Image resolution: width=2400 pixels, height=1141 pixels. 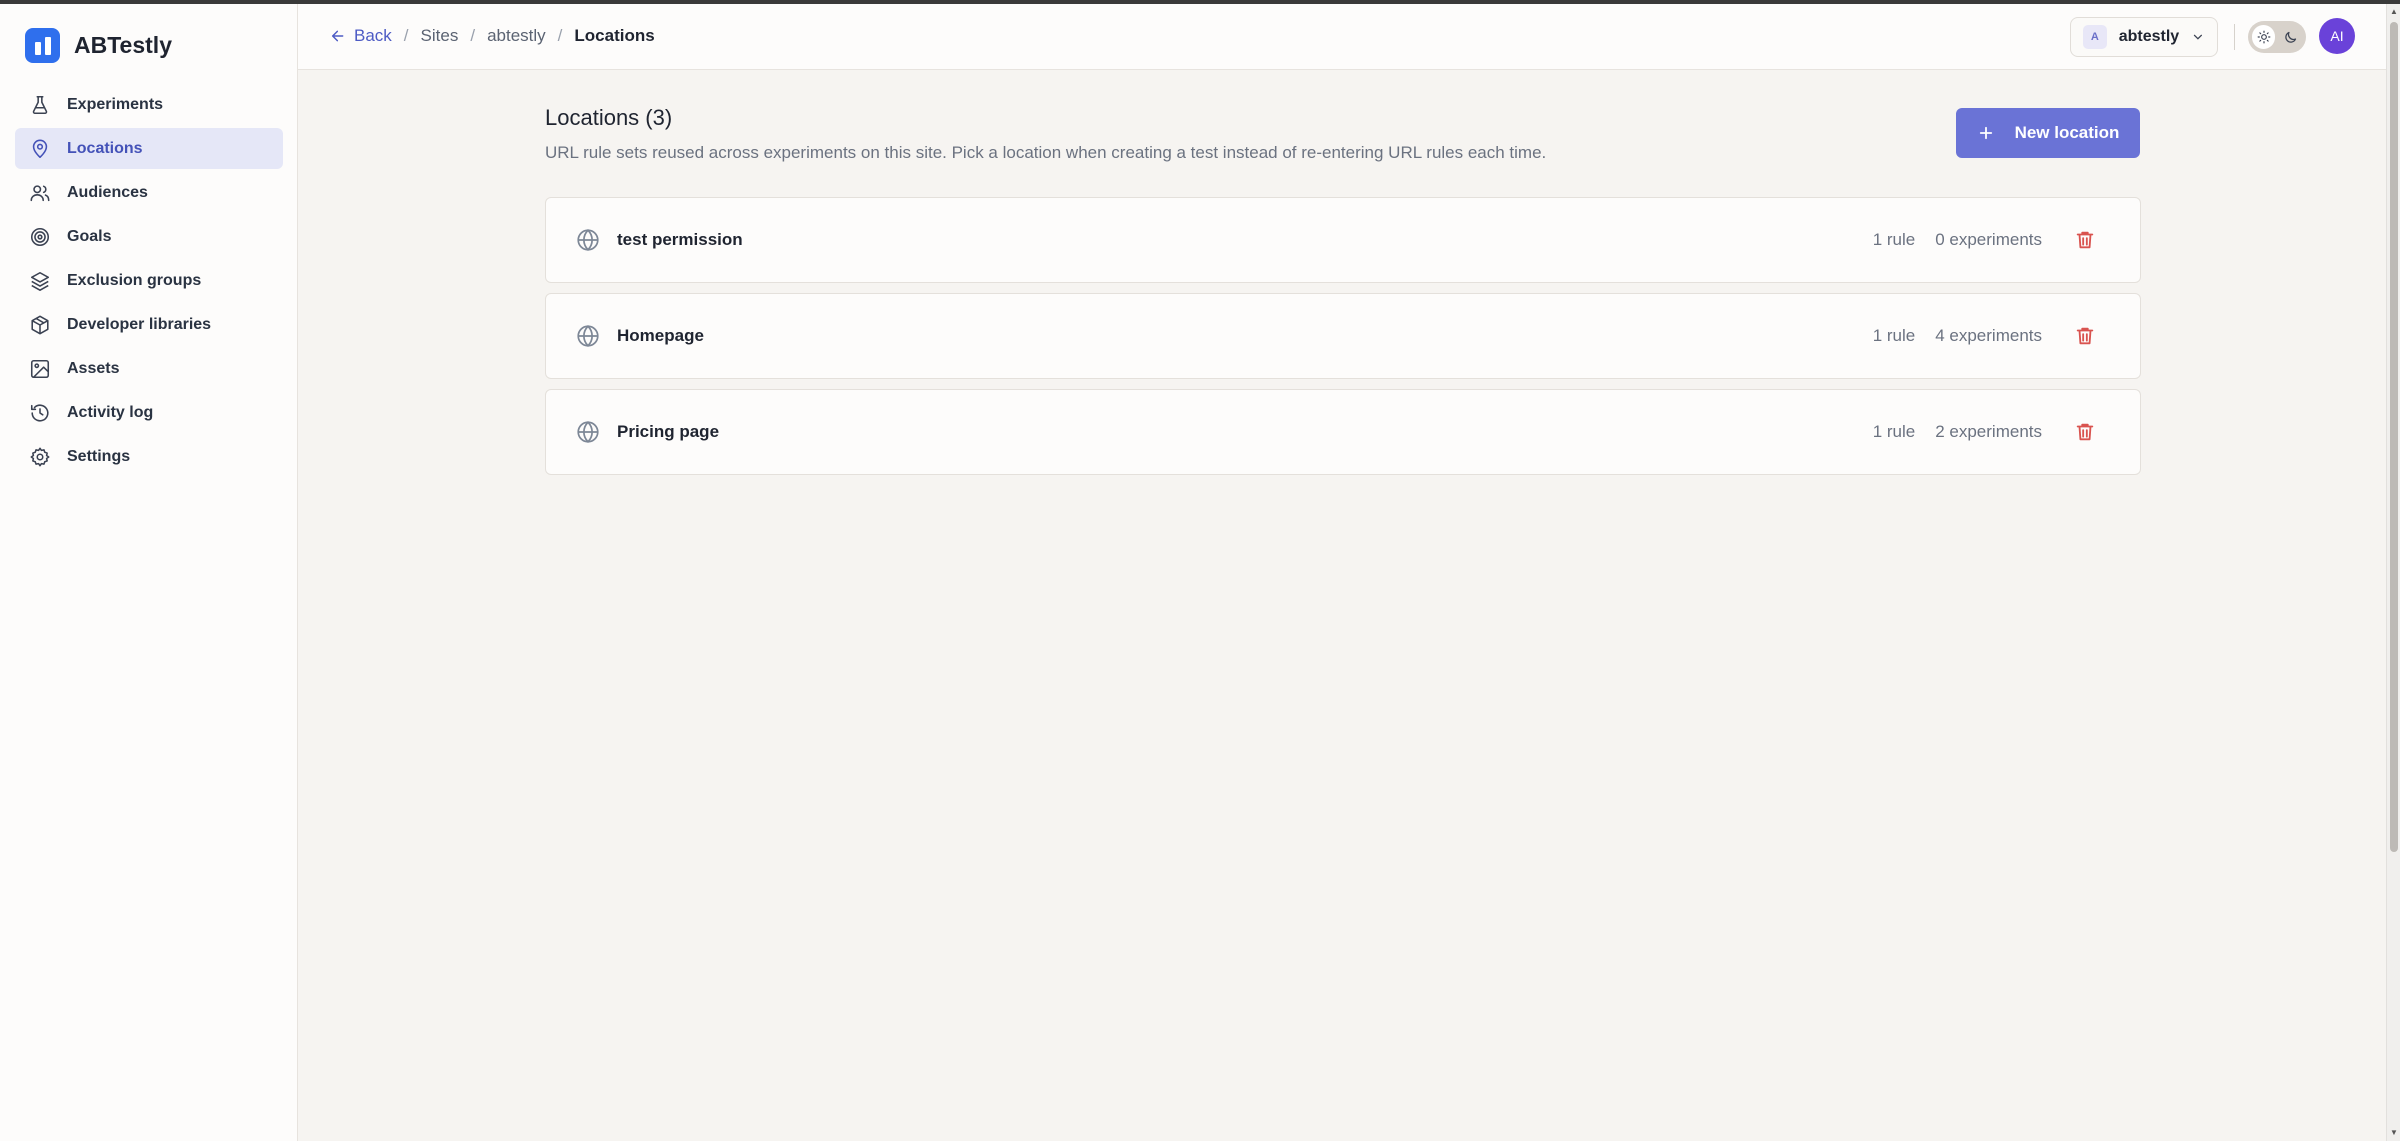 What do you see at coordinates (2277, 37) in the screenshot?
I see `theme-toggle` at bounding box center [2277, 37].